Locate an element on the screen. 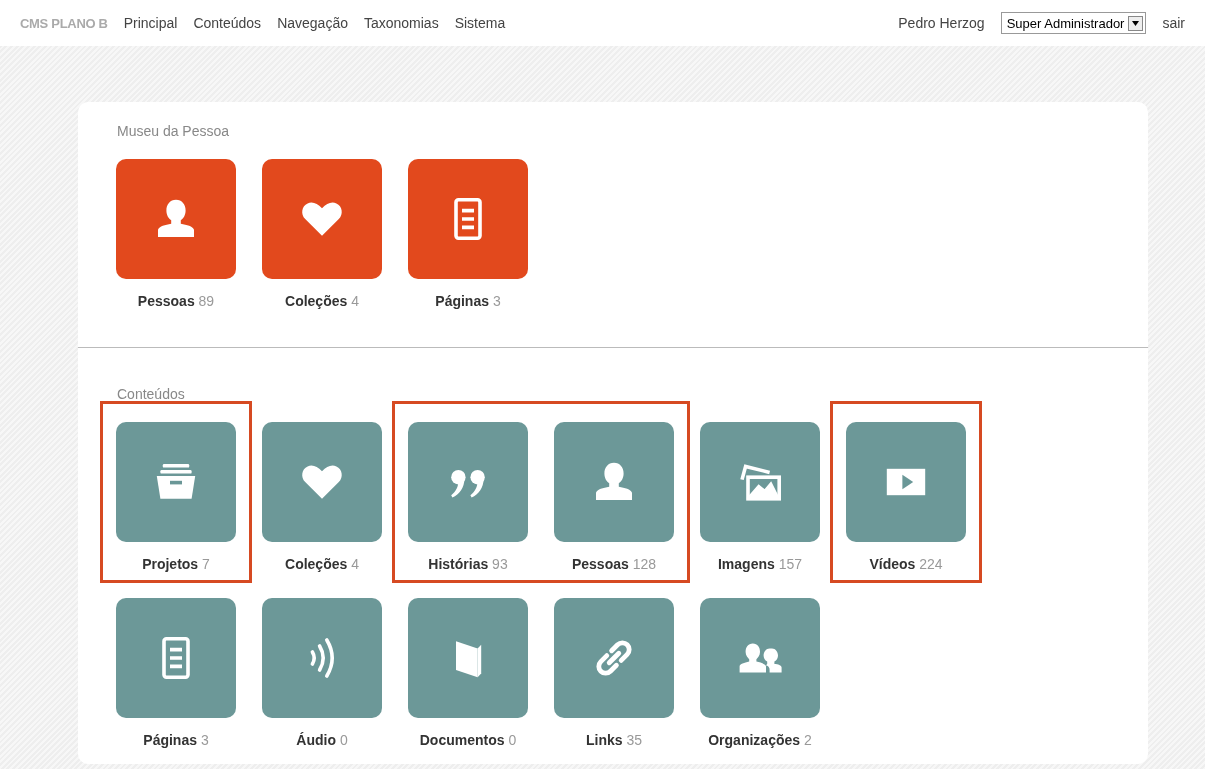 This screenshot has height=769, width=1205. tile-label: Documentos is located at coordinates (462, 740).